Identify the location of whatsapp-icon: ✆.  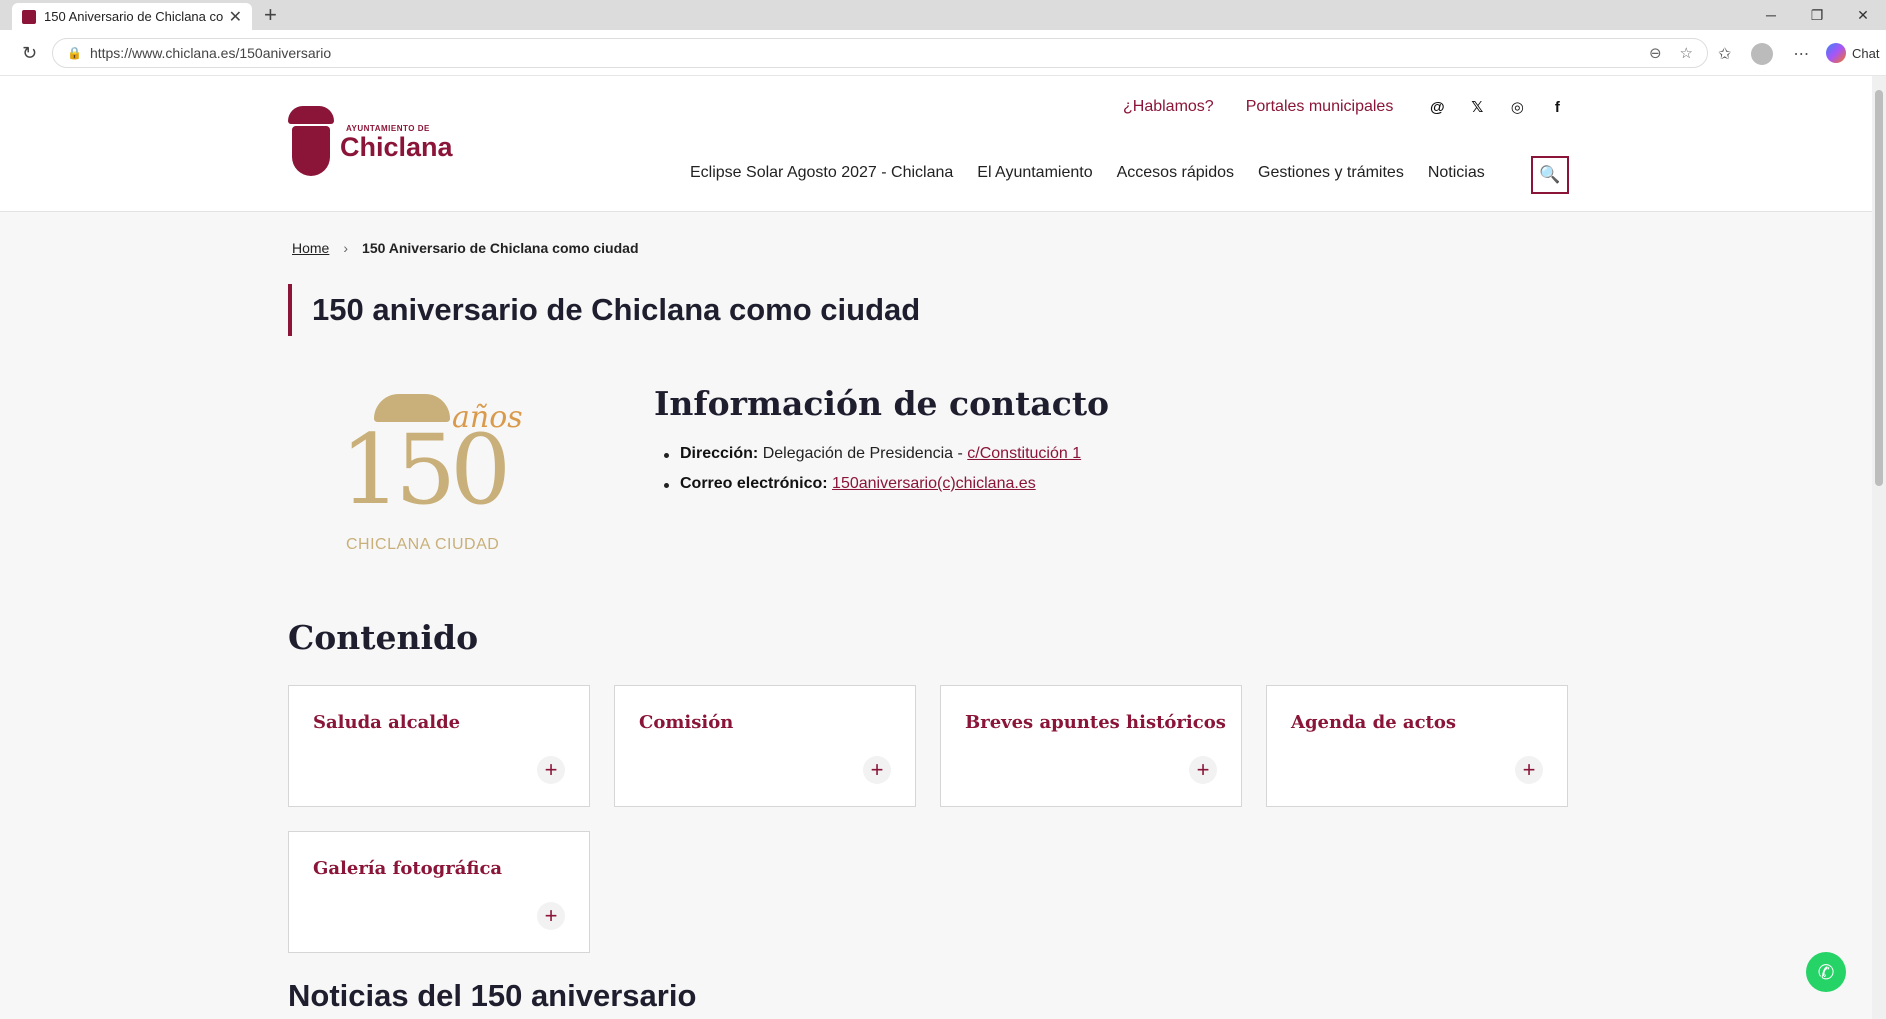
(1826, 972).